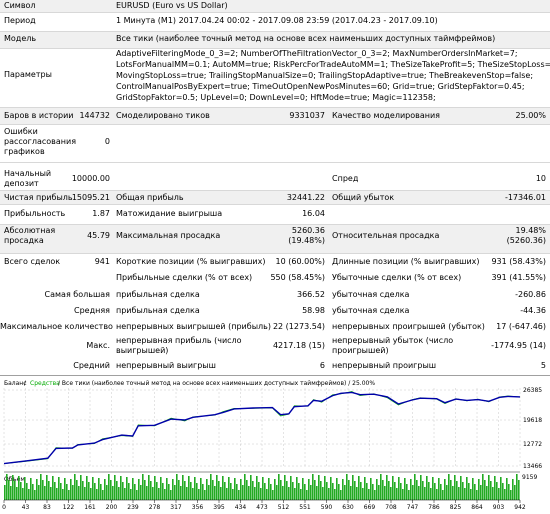  I want to click on params-label: Параметры, so click(28, 74).